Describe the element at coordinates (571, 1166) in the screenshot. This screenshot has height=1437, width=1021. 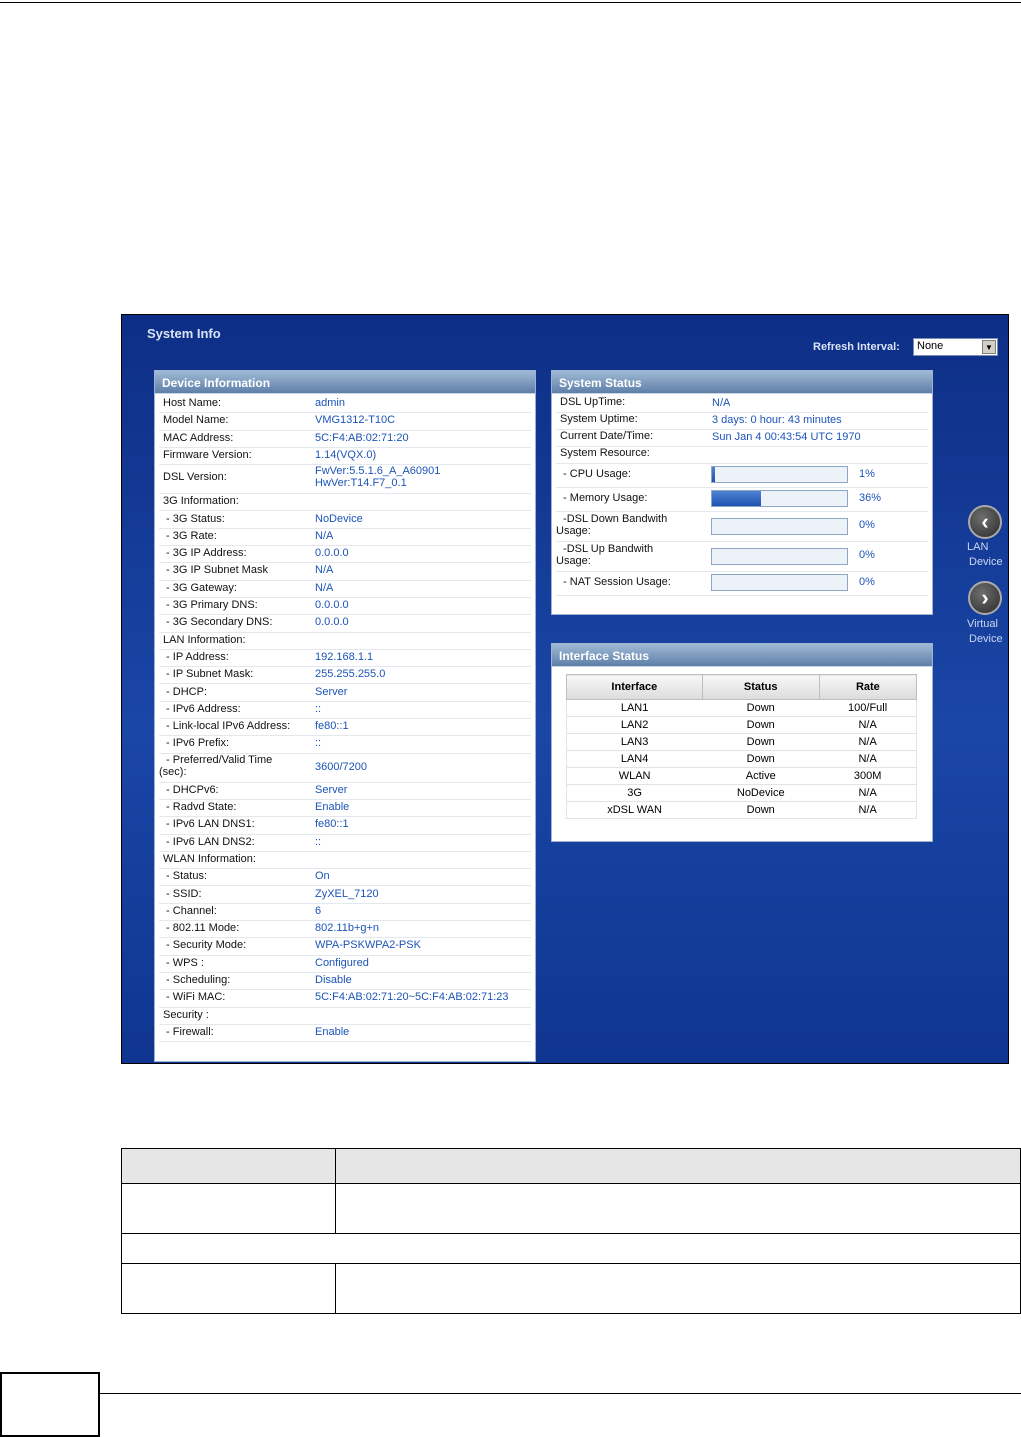
I see `table-header-row` at that location.